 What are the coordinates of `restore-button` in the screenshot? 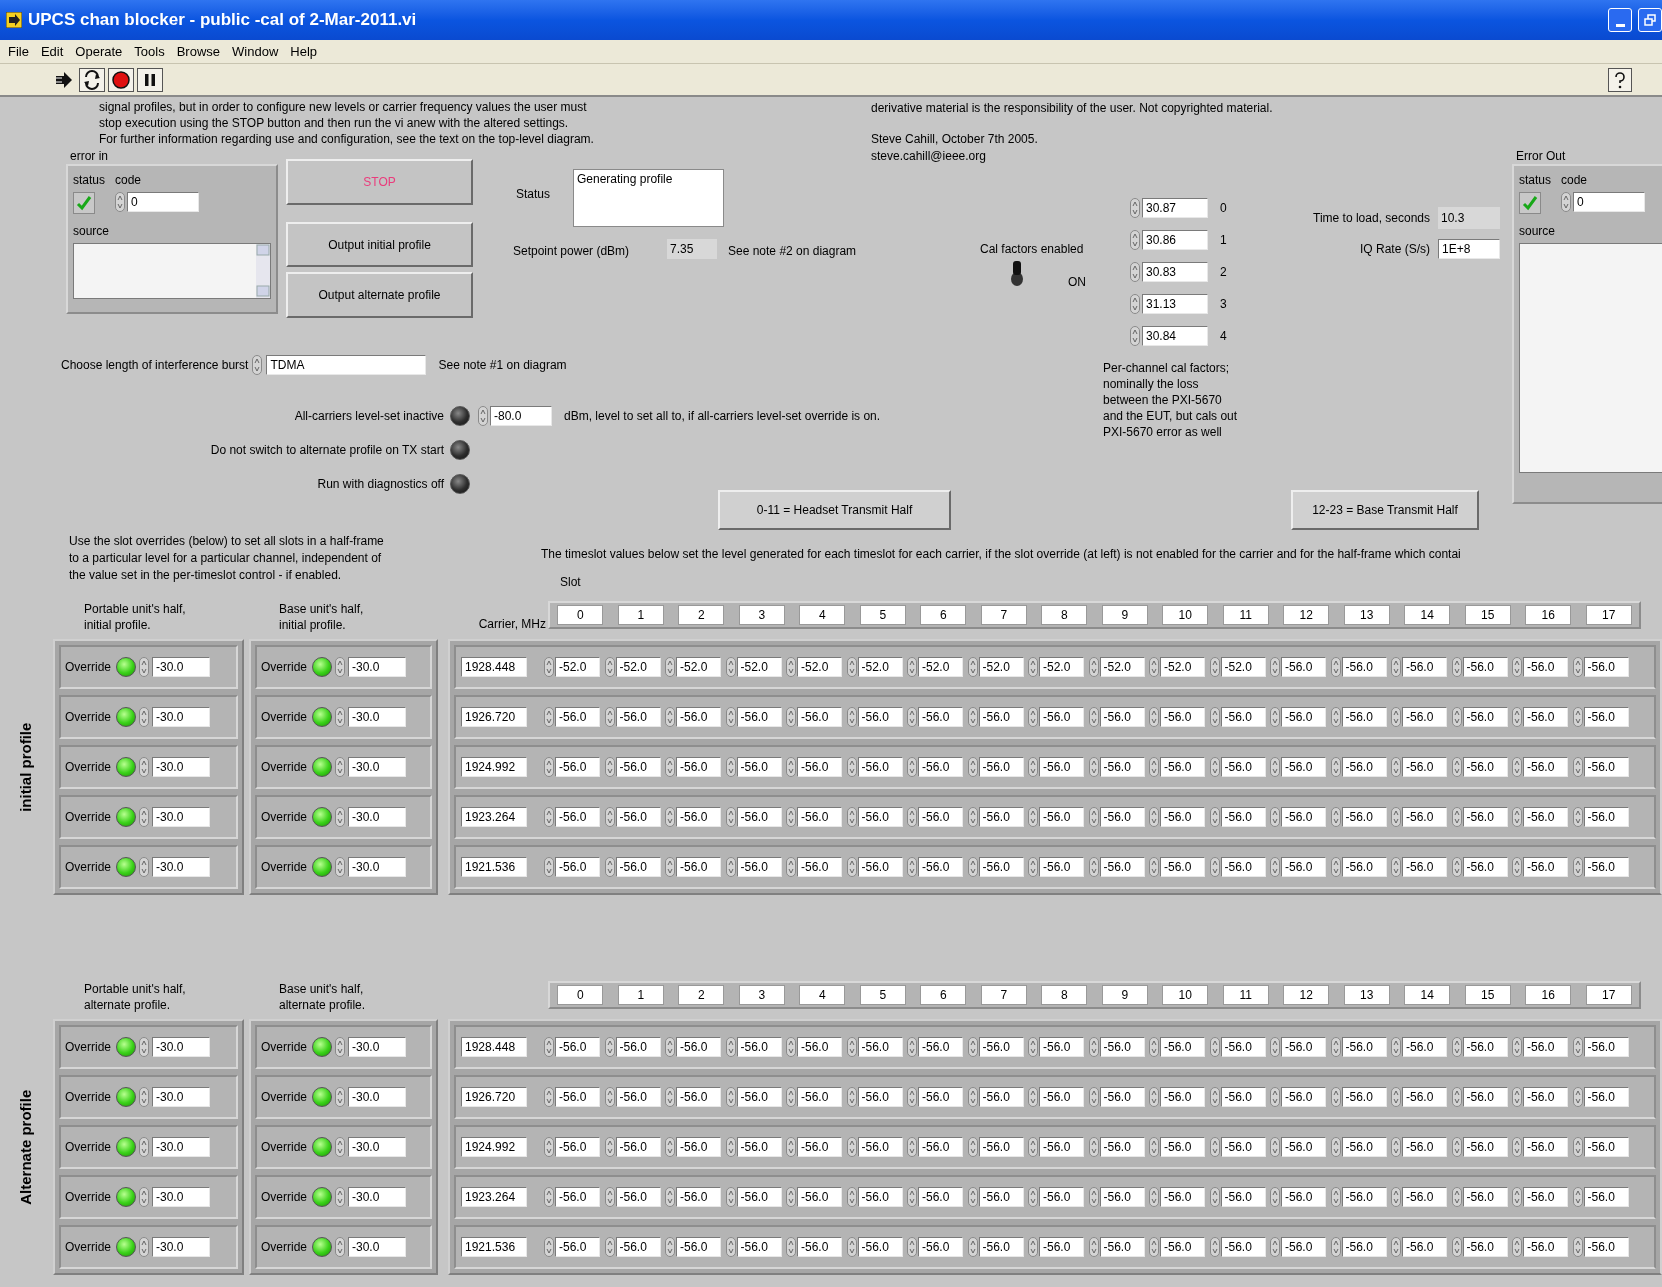 It's located at (1650, 20).